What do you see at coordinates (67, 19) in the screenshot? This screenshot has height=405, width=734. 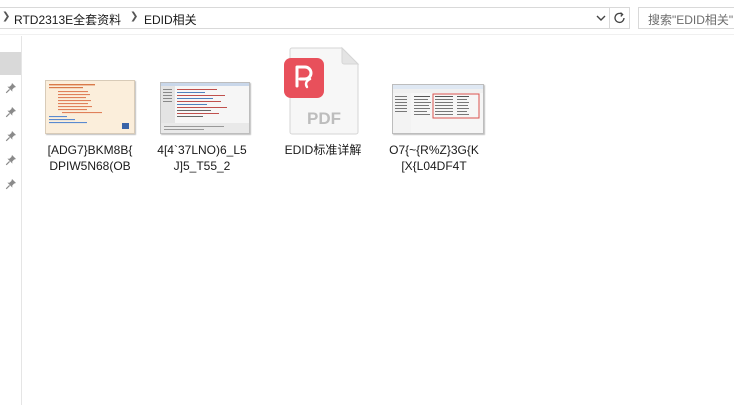 I see `breadcrumb-item: RTD2313E全套资料` at bounding box center [67, 19].